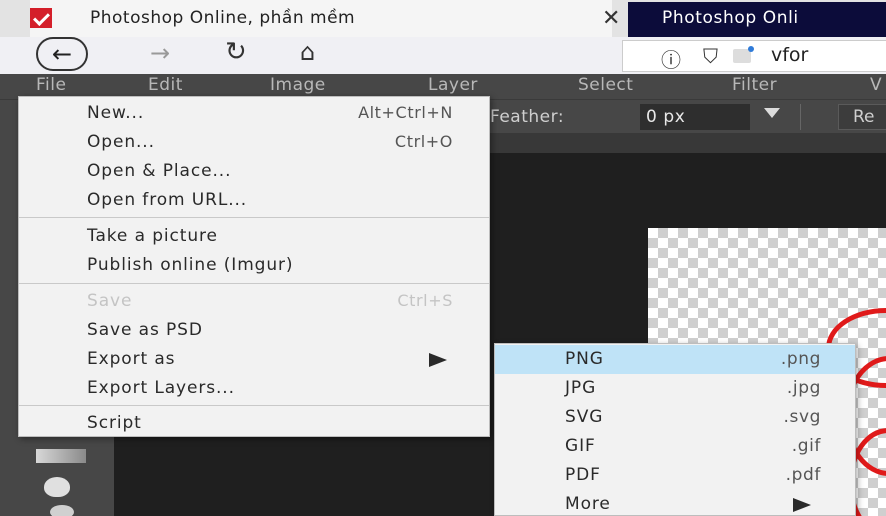 The width and height of the screenshot is (886, 516). I want to click on menu-item-shortcut: Ctrl+S, so click(425, 300).